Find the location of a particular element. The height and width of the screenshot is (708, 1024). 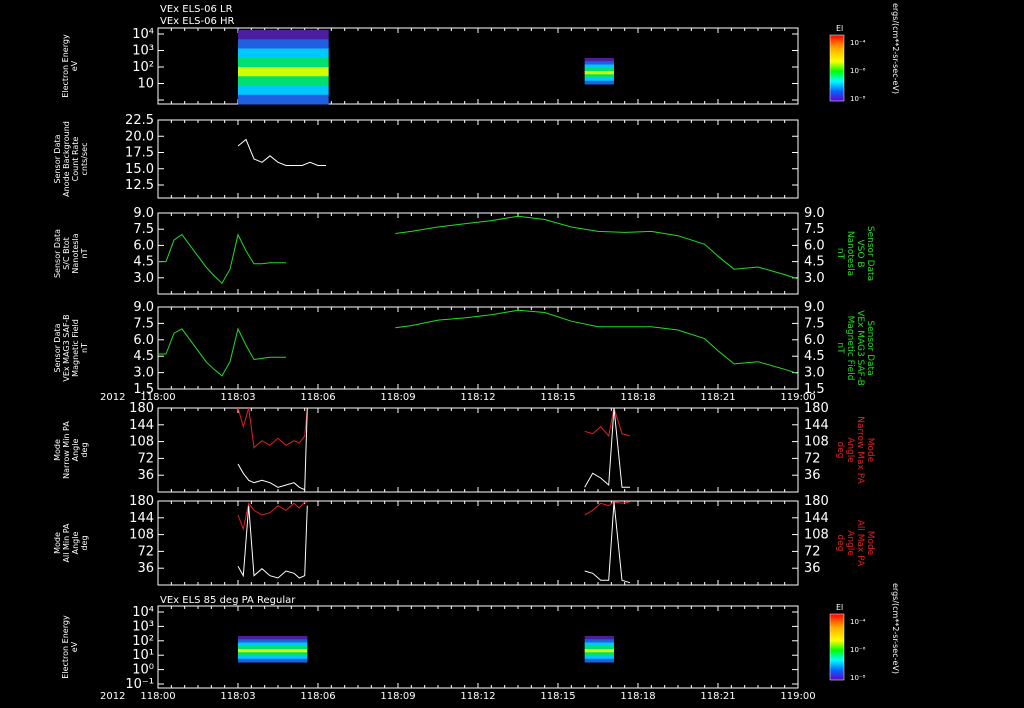

y-tick-label: 10⁰ is located at coordinates (143, 670).